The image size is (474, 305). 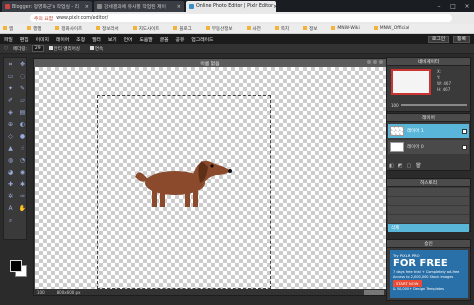 I want to click on history-item-selected: 삭제, so click(x=428, y=228).